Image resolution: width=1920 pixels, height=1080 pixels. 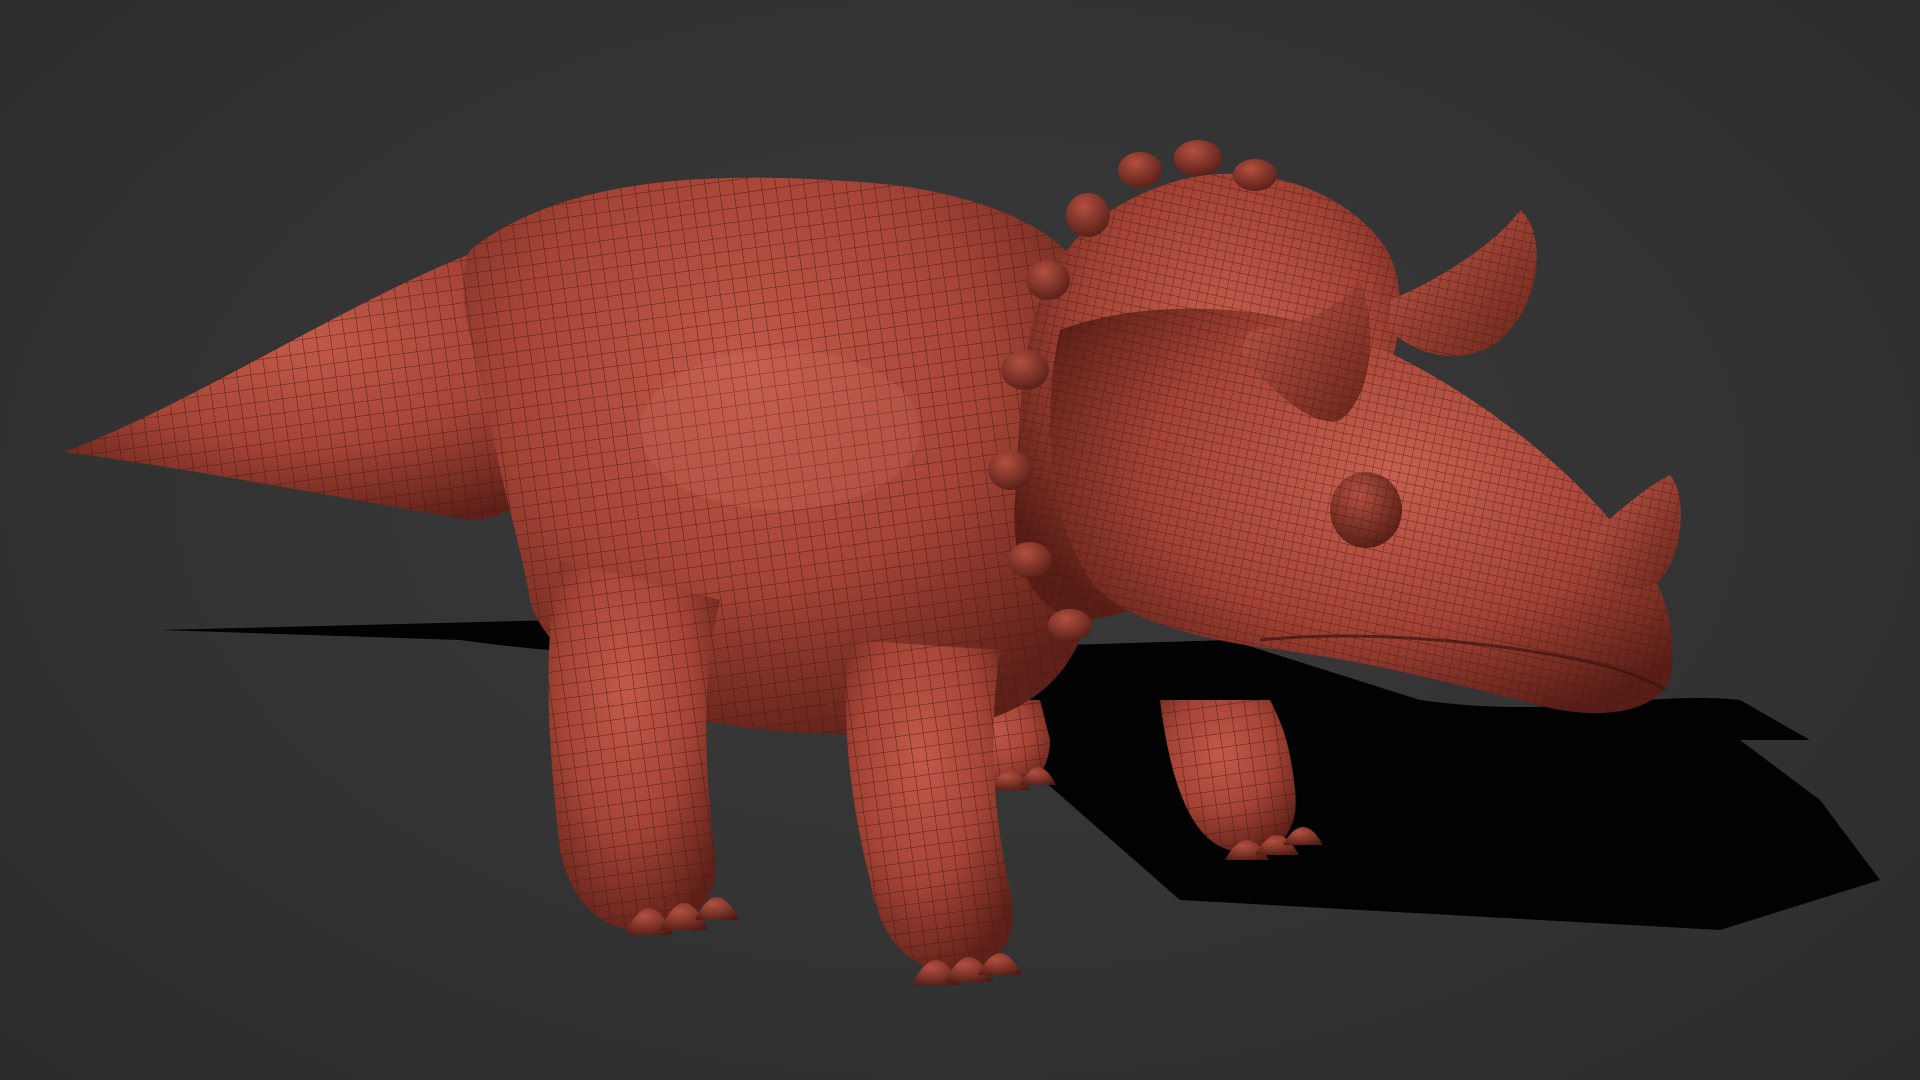 What do you see at coordinates (1463, 283) in the screenshot?
I see `brow-horn-far` at bounding box center [1463, 283].